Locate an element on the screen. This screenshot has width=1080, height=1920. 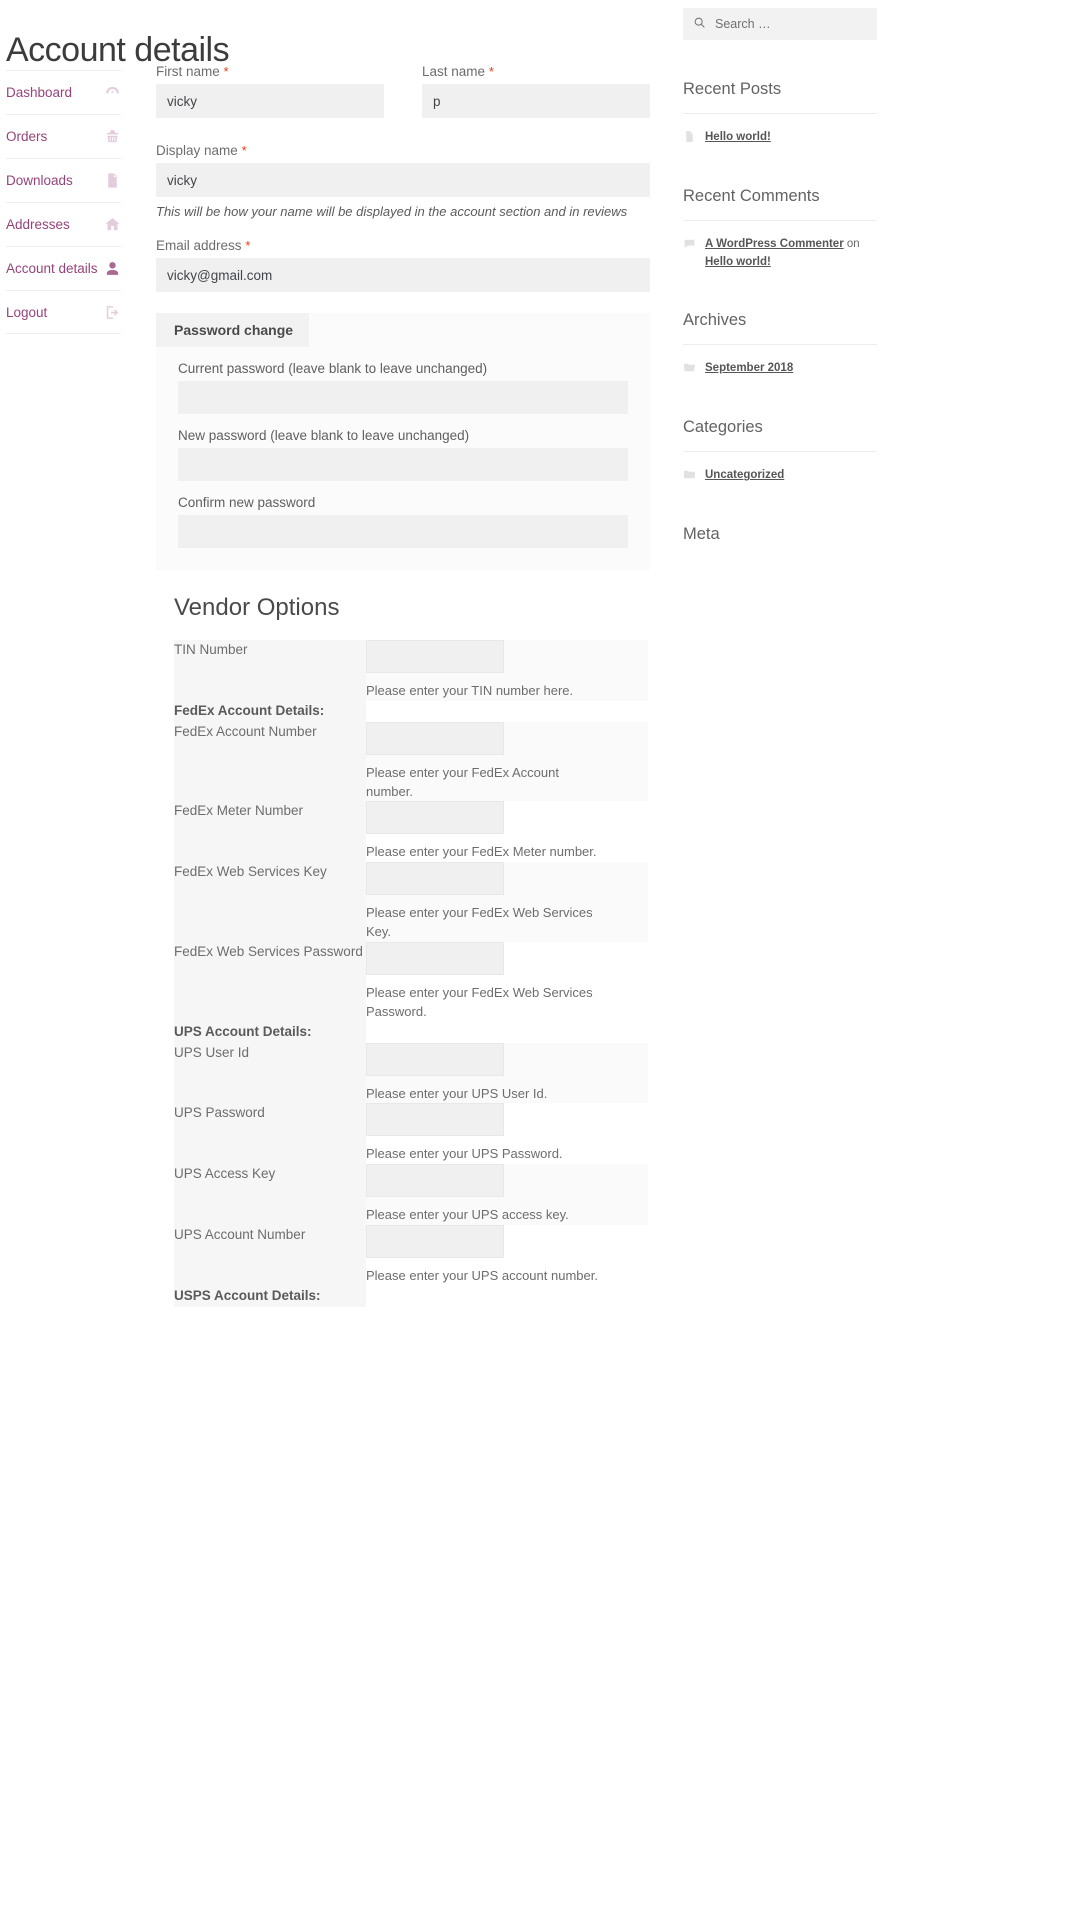
sidebar-item-addresses: Addresses is located at coordinates (63, 224).